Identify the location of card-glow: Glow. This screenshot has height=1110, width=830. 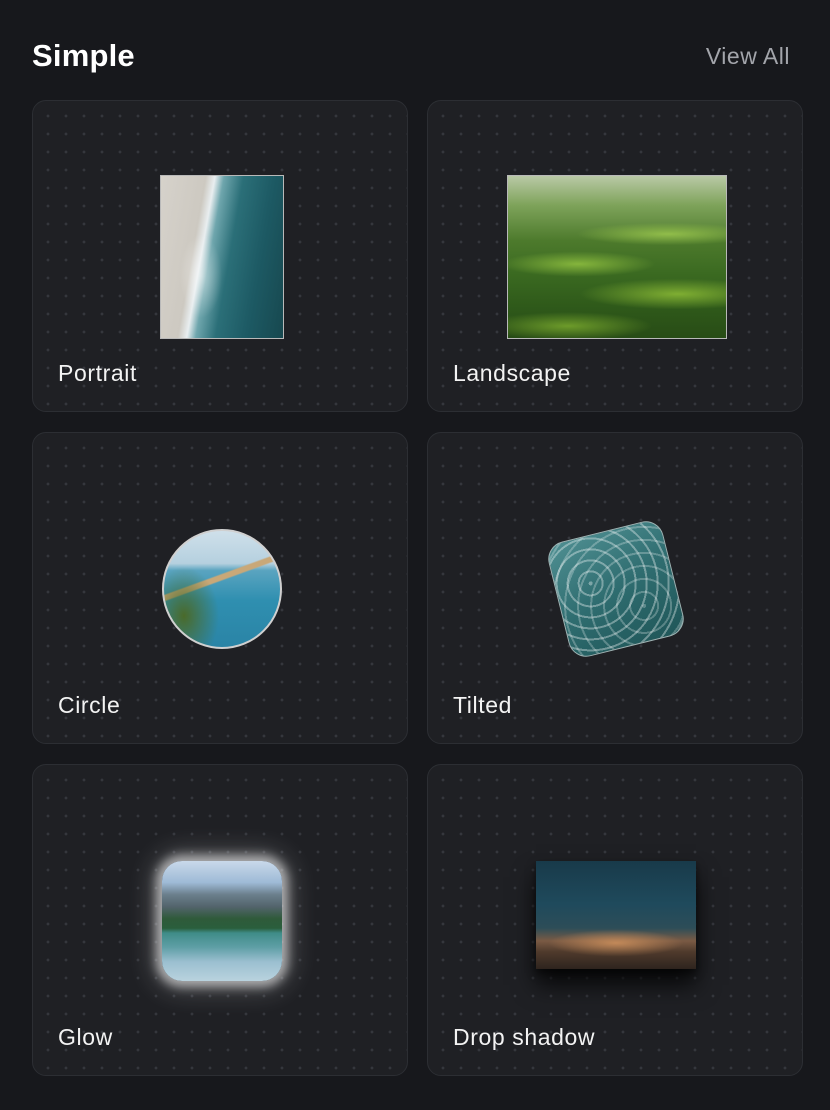
(220, 920).